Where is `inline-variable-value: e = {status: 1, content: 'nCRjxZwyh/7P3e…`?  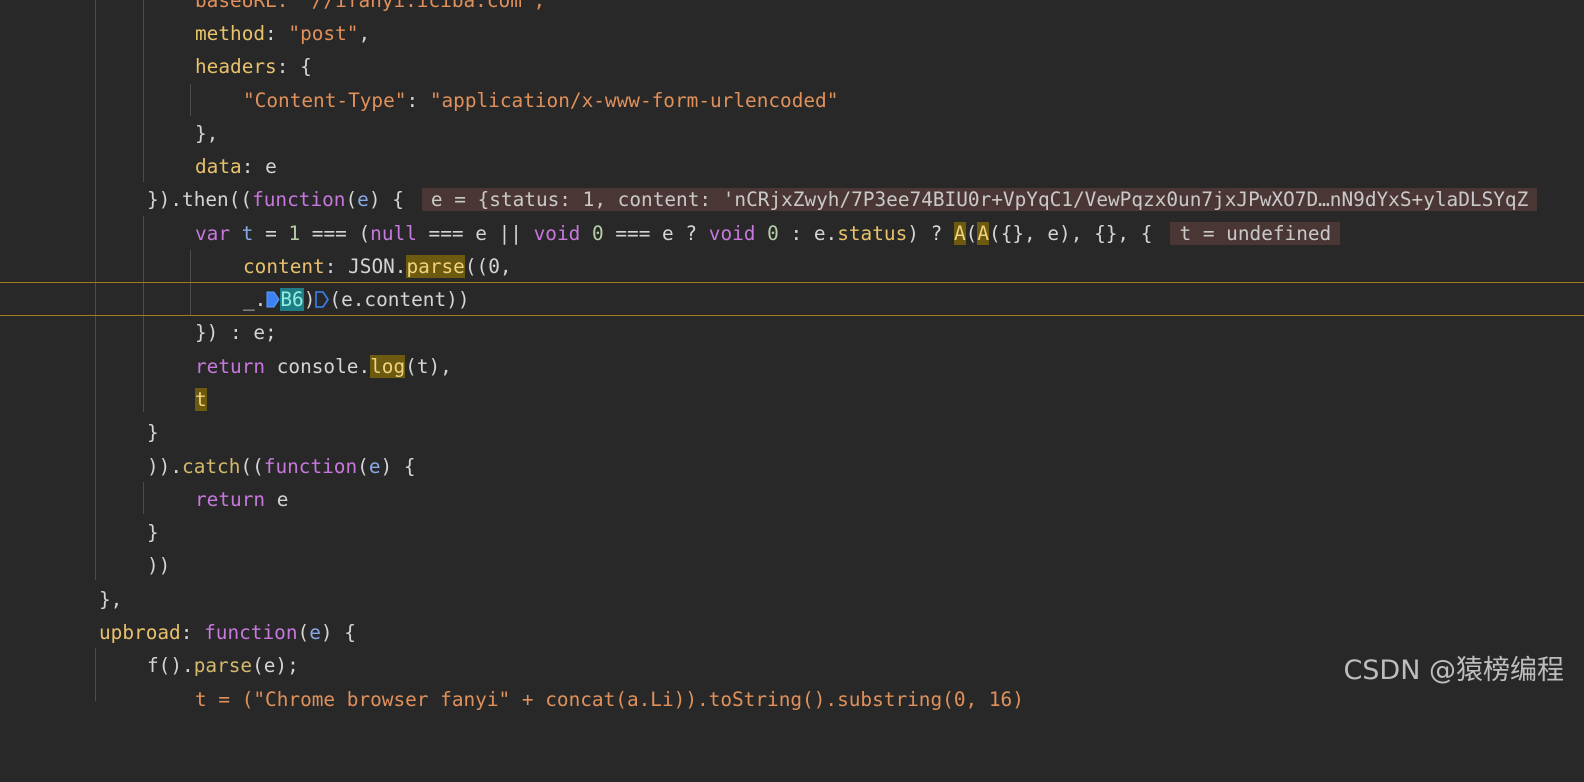 inline-variable-value: e = {status: 1, content: 'nCRjxZwyh/7P3e… is located at coordinates (979, 199).